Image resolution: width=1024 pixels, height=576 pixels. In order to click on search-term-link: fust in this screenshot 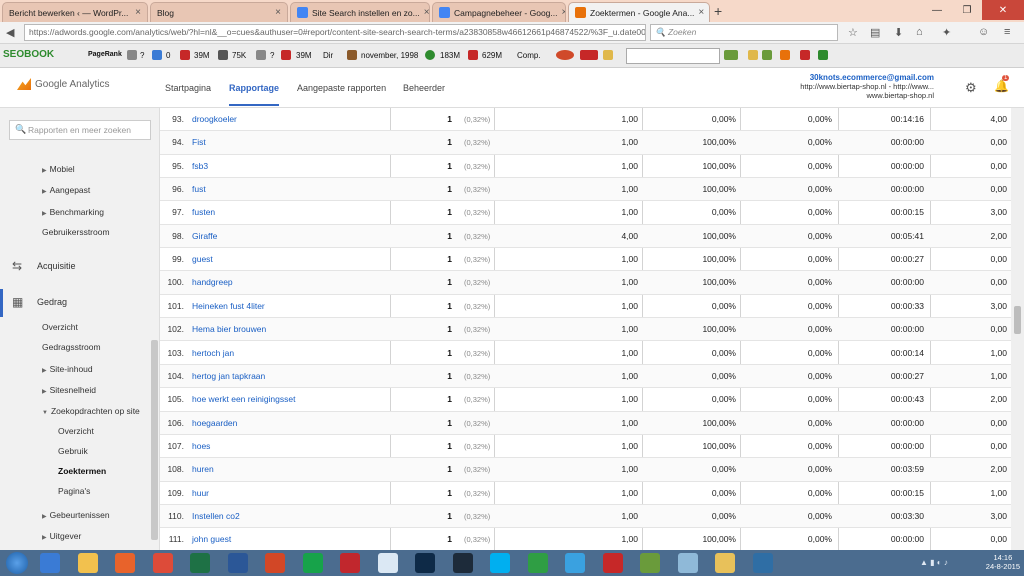, I will do `click(199, 189)`.